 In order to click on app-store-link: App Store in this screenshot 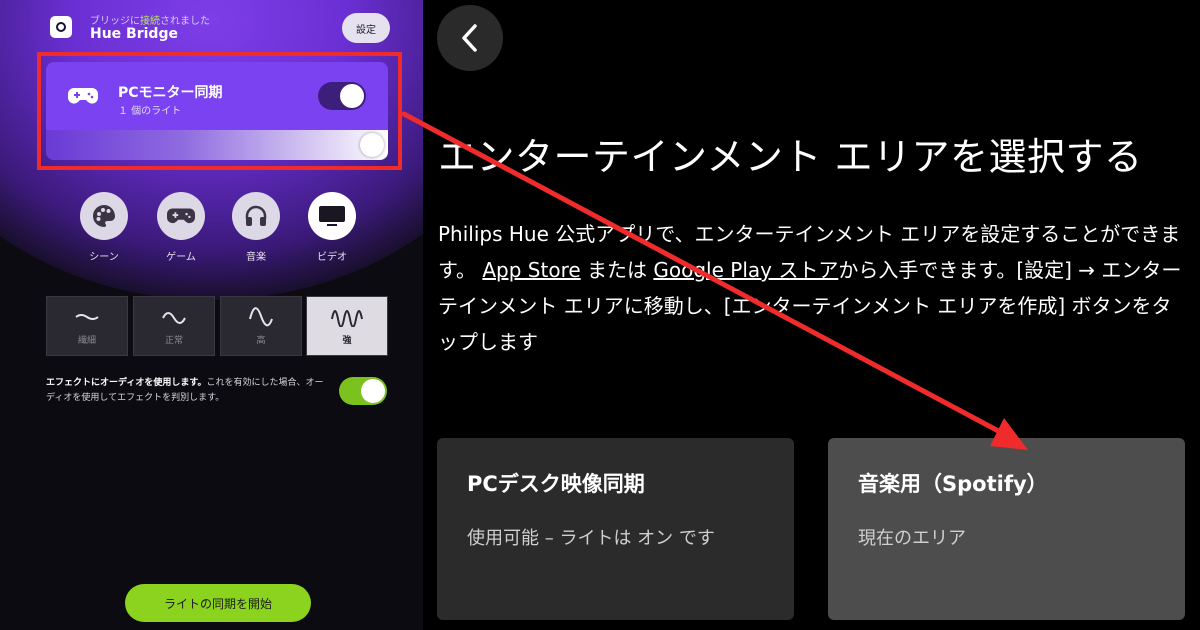, I will do `click(531, 270)`.